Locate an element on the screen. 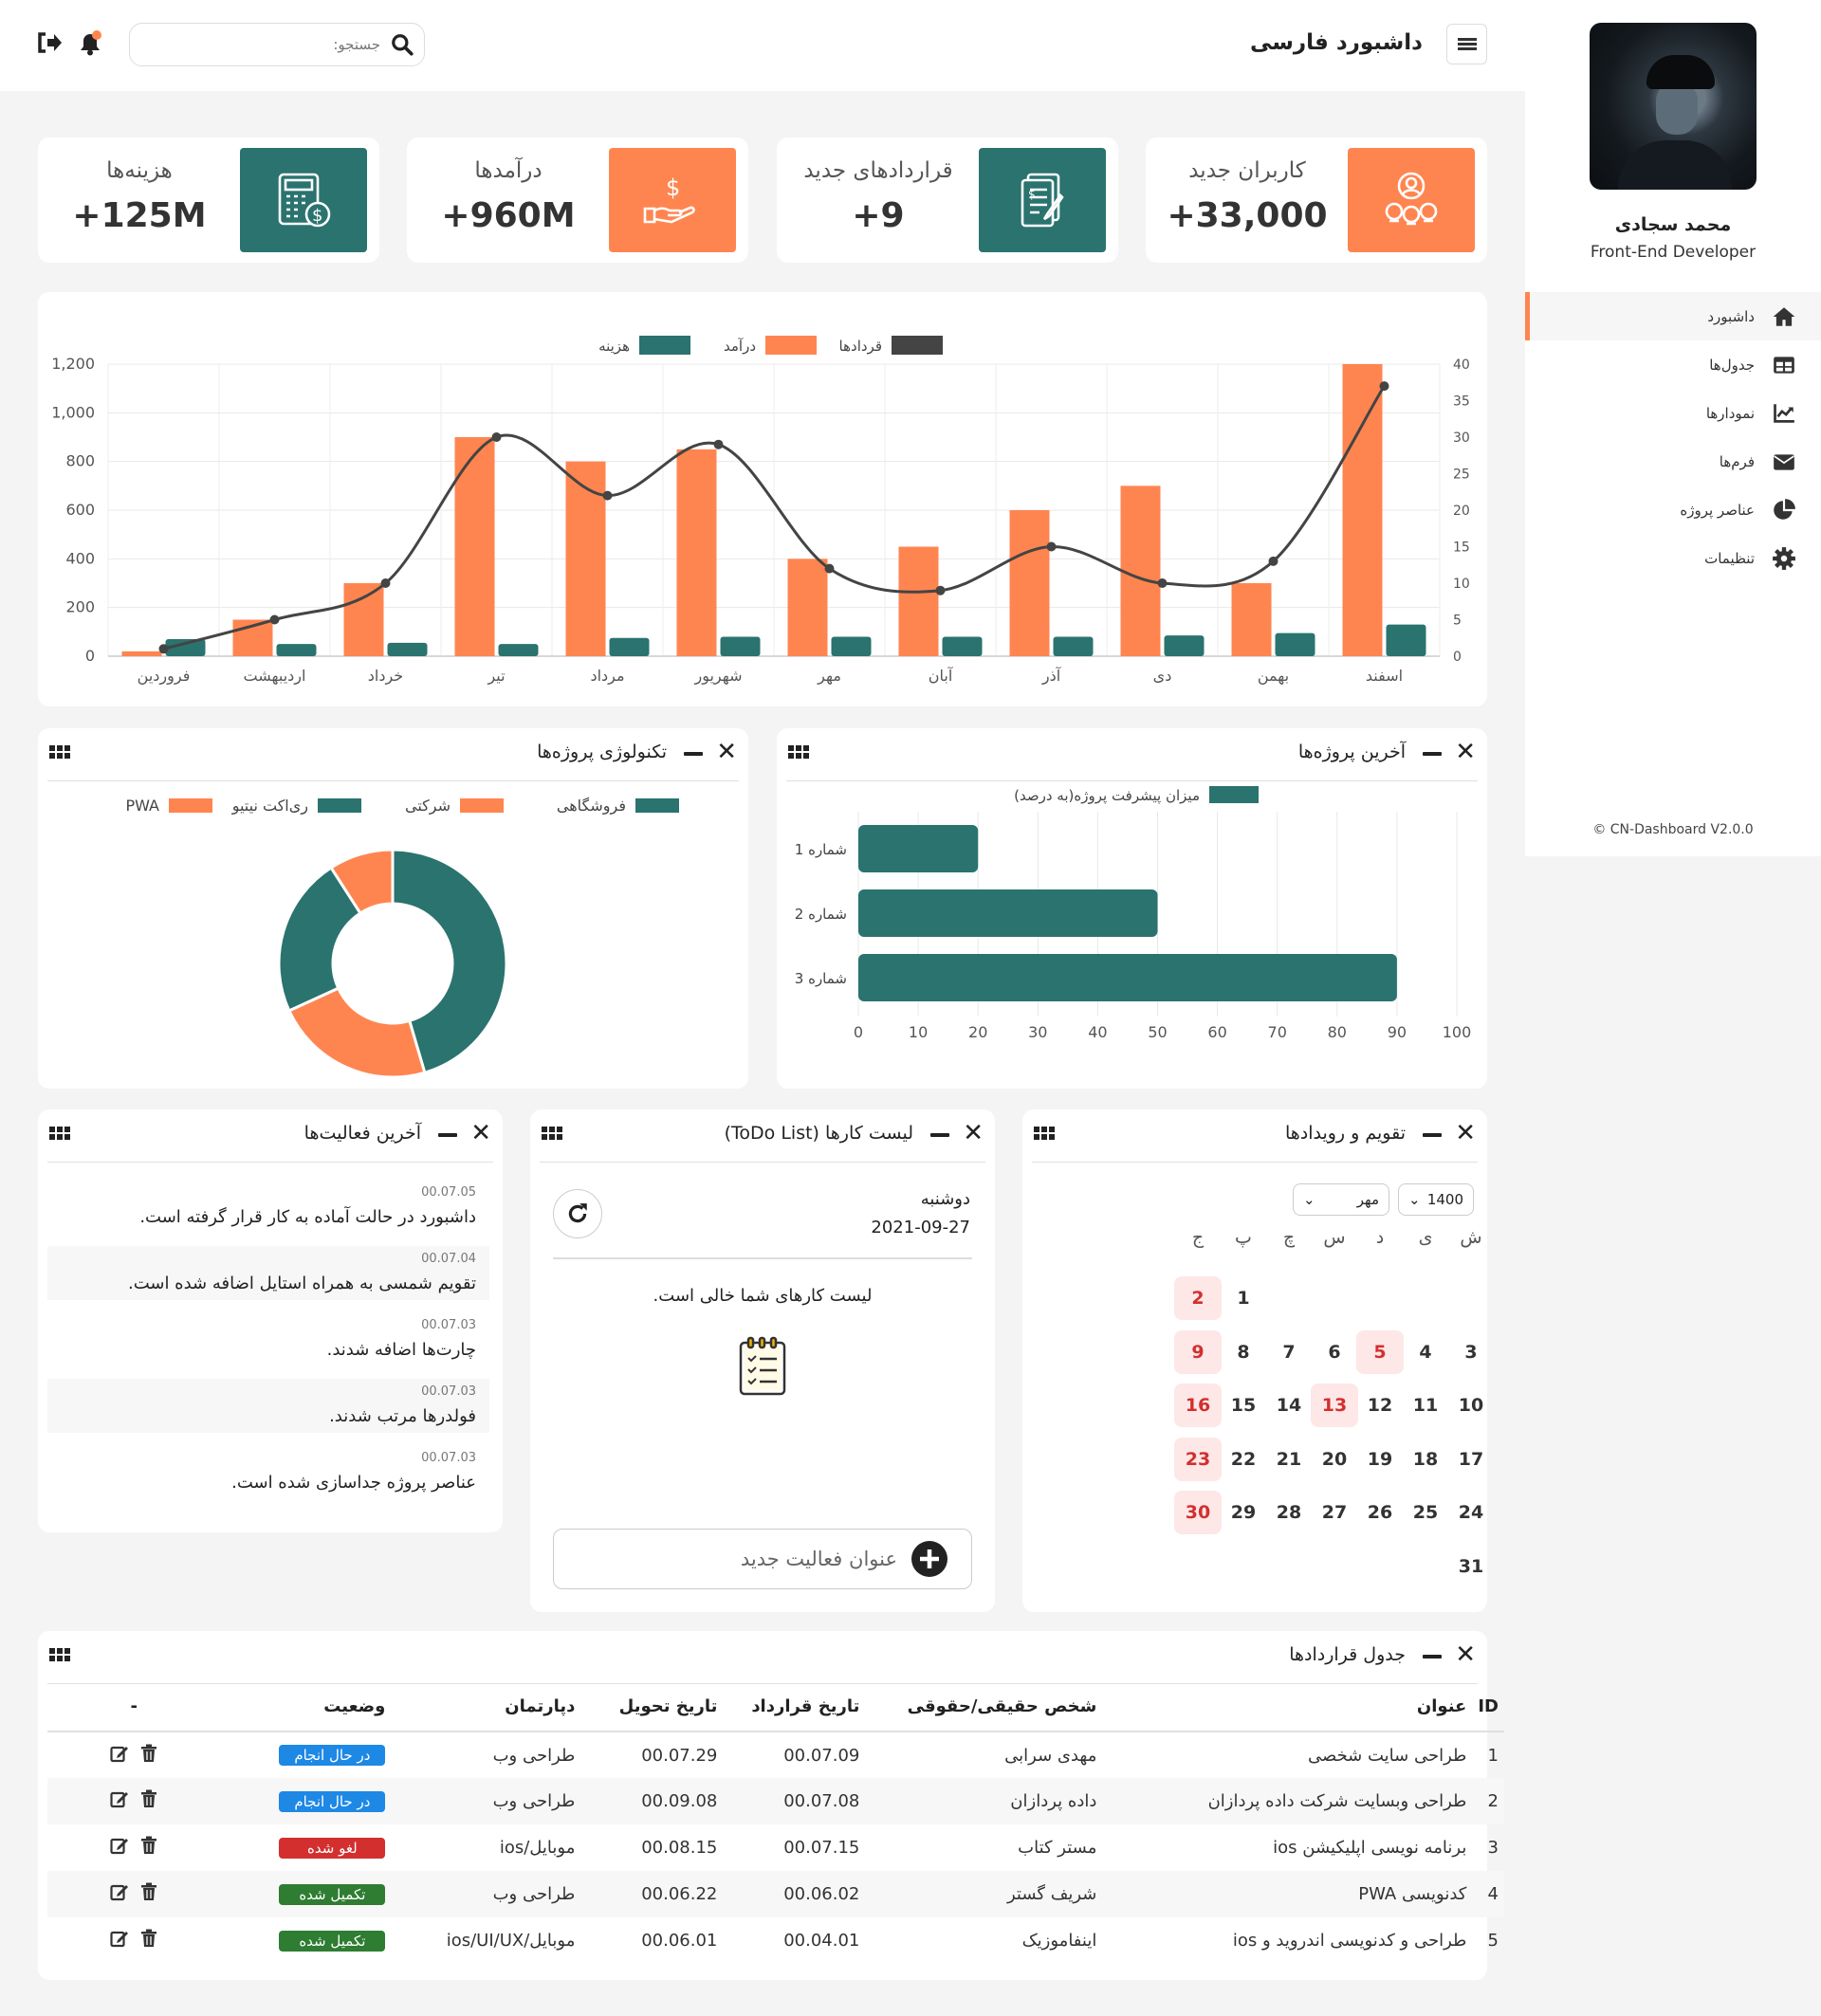 This screenshot has width=1821, height=2016. sidebar-item-tables: جدول‌ها is located at coordinates (1673, 364).